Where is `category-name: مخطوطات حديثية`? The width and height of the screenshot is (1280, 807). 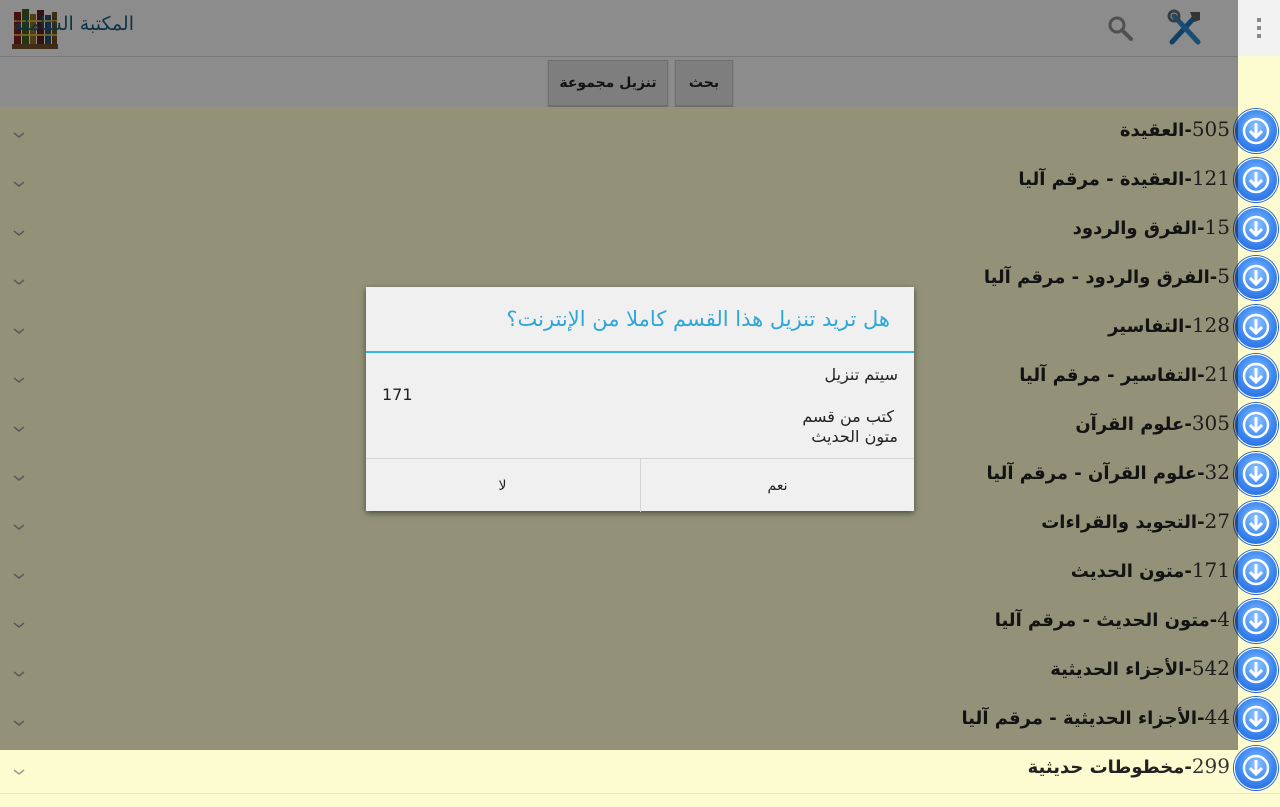 category-name: مخطوطات حديثية is located at coordinates (1106, 767).